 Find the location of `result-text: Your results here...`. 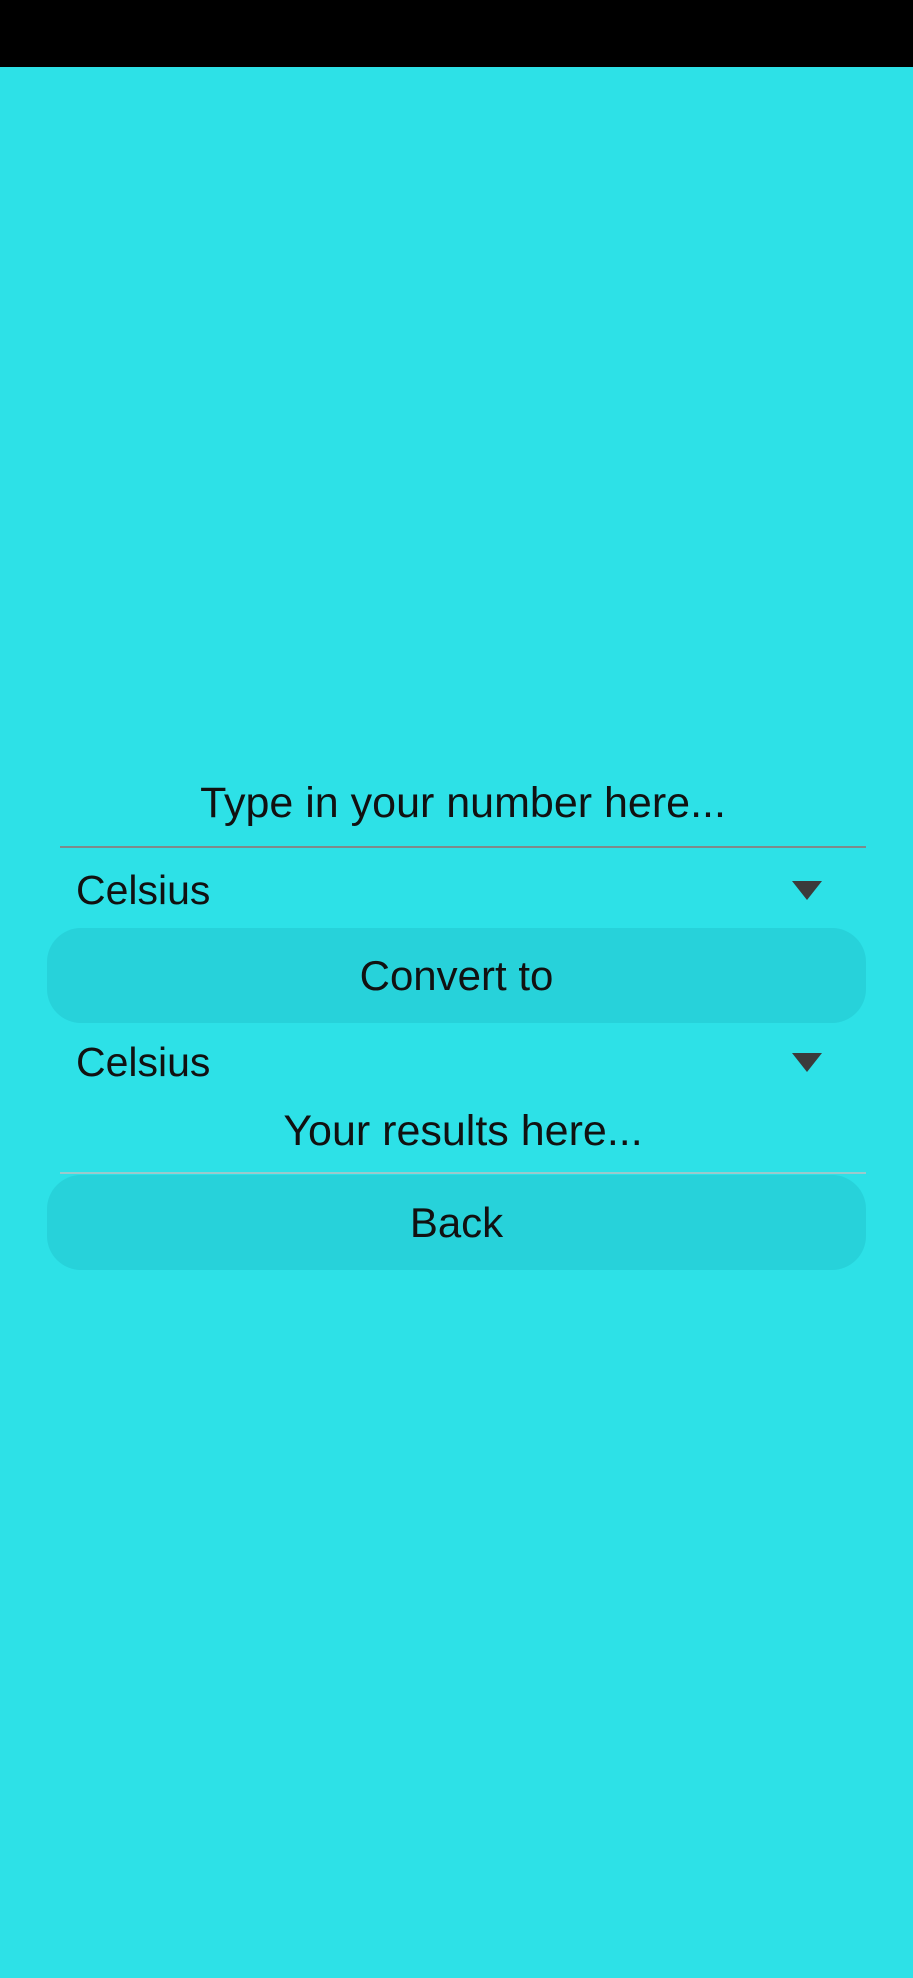

result-text: Your results here... is located at coordinates (463, 1136).